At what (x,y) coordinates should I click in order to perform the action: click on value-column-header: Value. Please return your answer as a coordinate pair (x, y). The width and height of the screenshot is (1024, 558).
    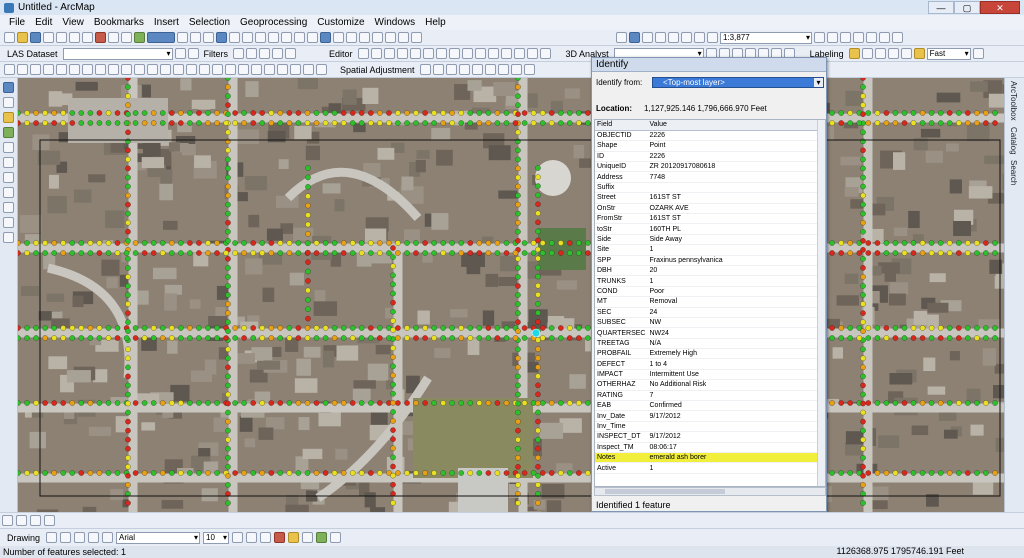
    Looking at the image, I should click on (733, 125).